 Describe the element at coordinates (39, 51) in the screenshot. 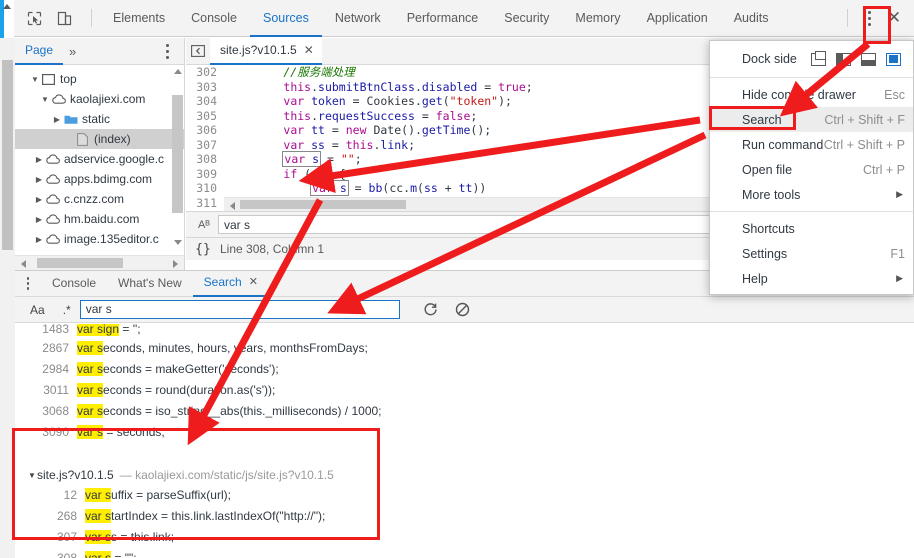

I see `sidebar-tab-page: Page` at that location.